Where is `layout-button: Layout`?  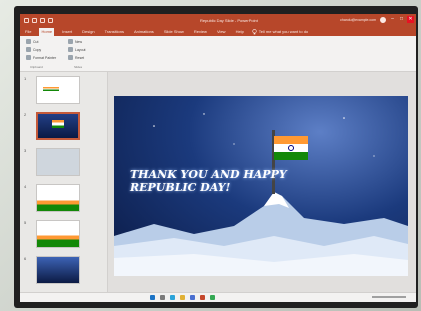
layout-button: Layout is located at coordinates (77, 49).